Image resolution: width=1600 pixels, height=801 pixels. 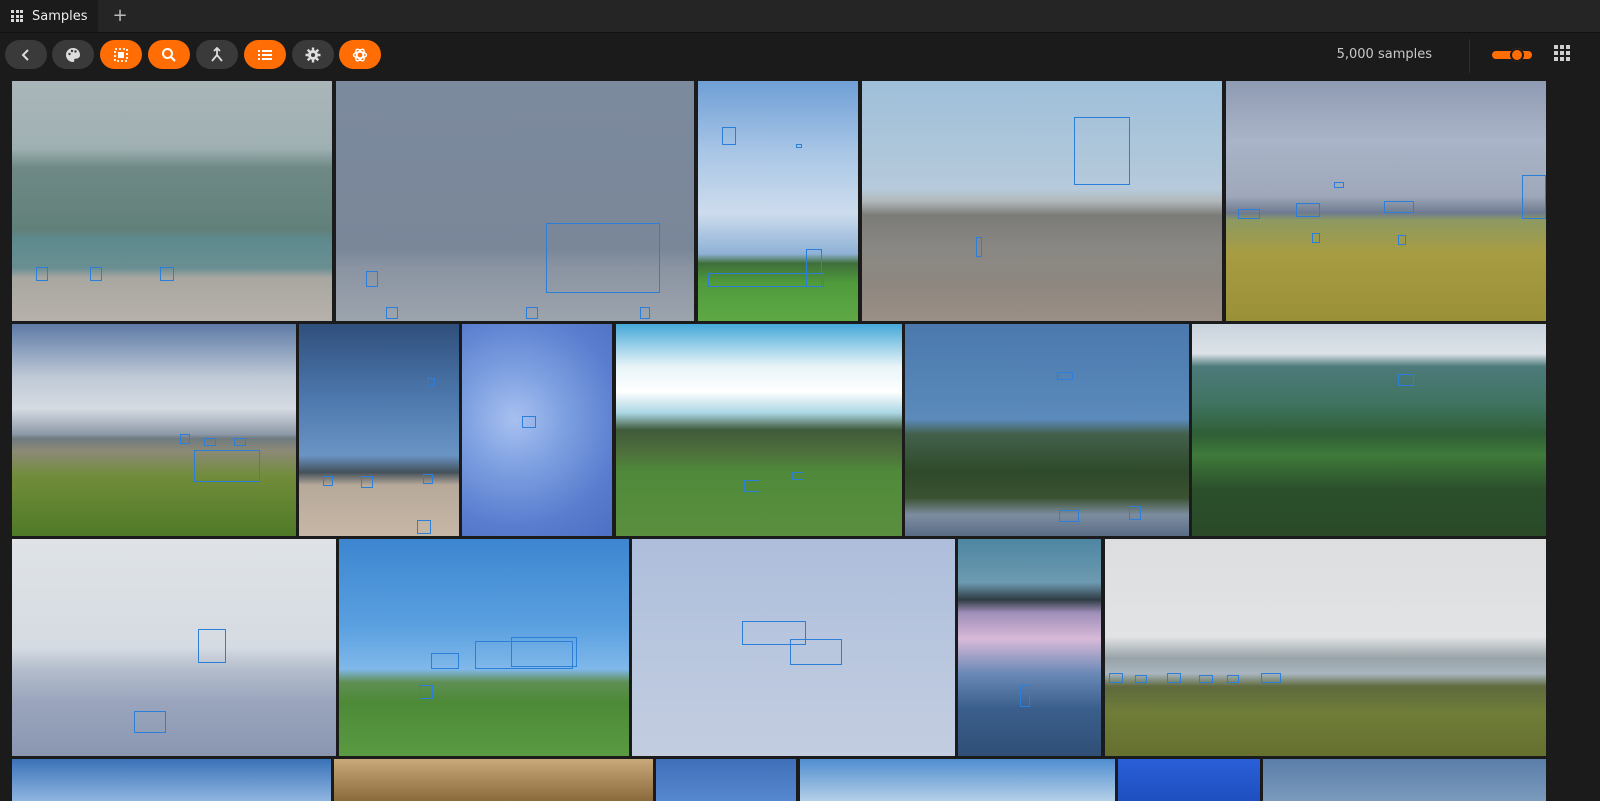 What do you see at coordinates (60, 16) in the screenshot?
I see `tab-label: Samples` at bounding box center [60, 16].